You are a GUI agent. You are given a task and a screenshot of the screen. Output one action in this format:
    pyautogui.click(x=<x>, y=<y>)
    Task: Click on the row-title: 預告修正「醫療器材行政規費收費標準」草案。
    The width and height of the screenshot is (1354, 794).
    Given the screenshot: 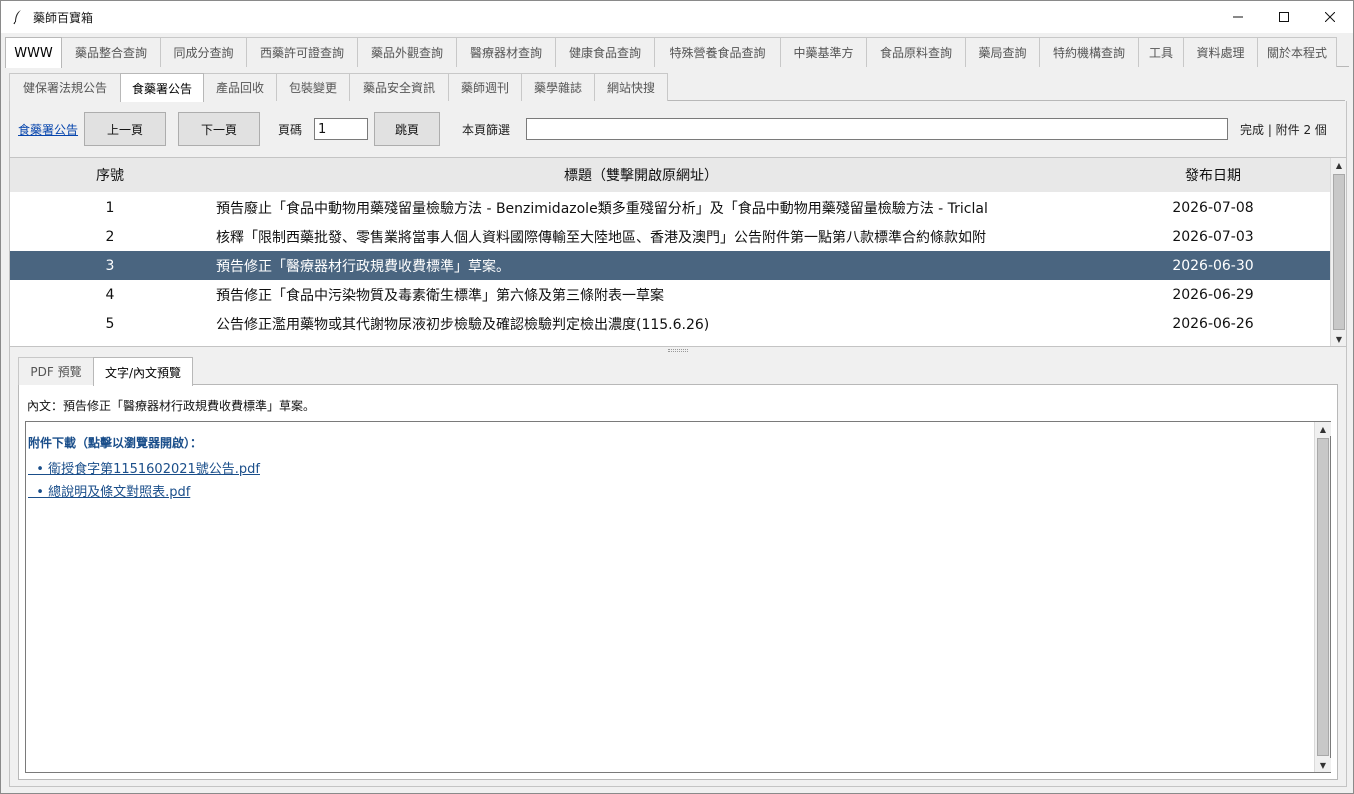 What is the action you would take?
    pyautogui.click(x=363, y=266)
    